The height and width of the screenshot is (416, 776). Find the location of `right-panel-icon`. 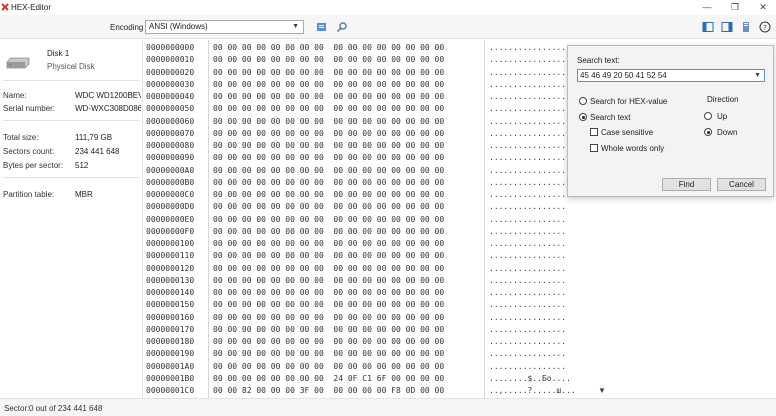

right-panel-icon is located at coordinates (727, 27).